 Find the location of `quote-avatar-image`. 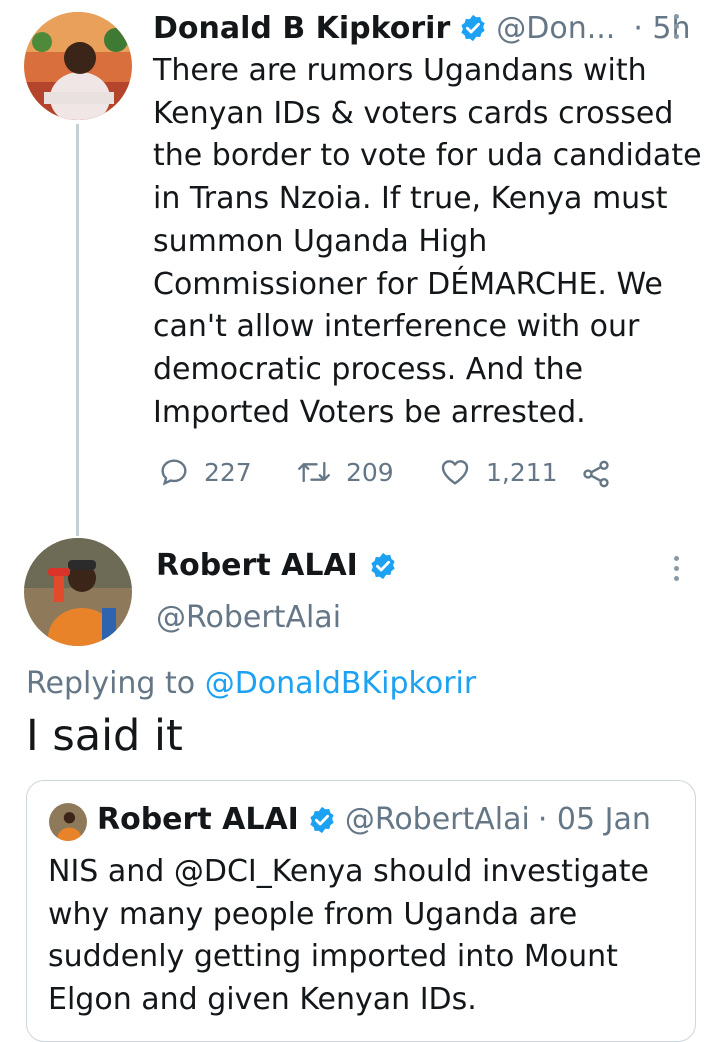

quote-avatar-image is located at coordinates (68, 822).